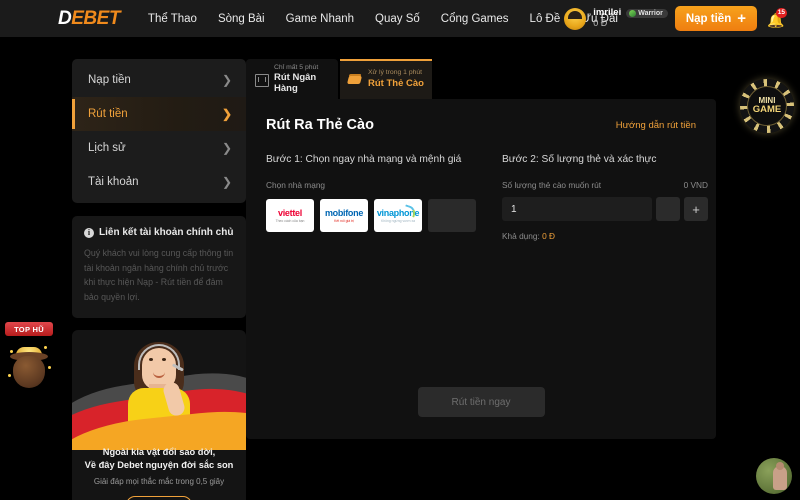  I want to click on carrier-tagline: Không ngừng vươn xa, so click(398, 221).